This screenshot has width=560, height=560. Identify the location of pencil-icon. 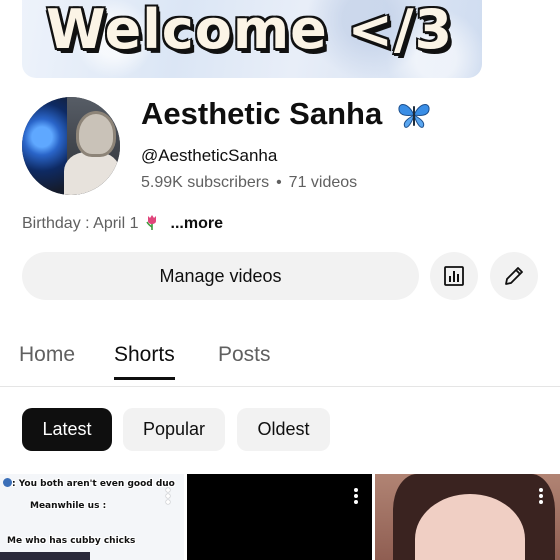
(514, 276).